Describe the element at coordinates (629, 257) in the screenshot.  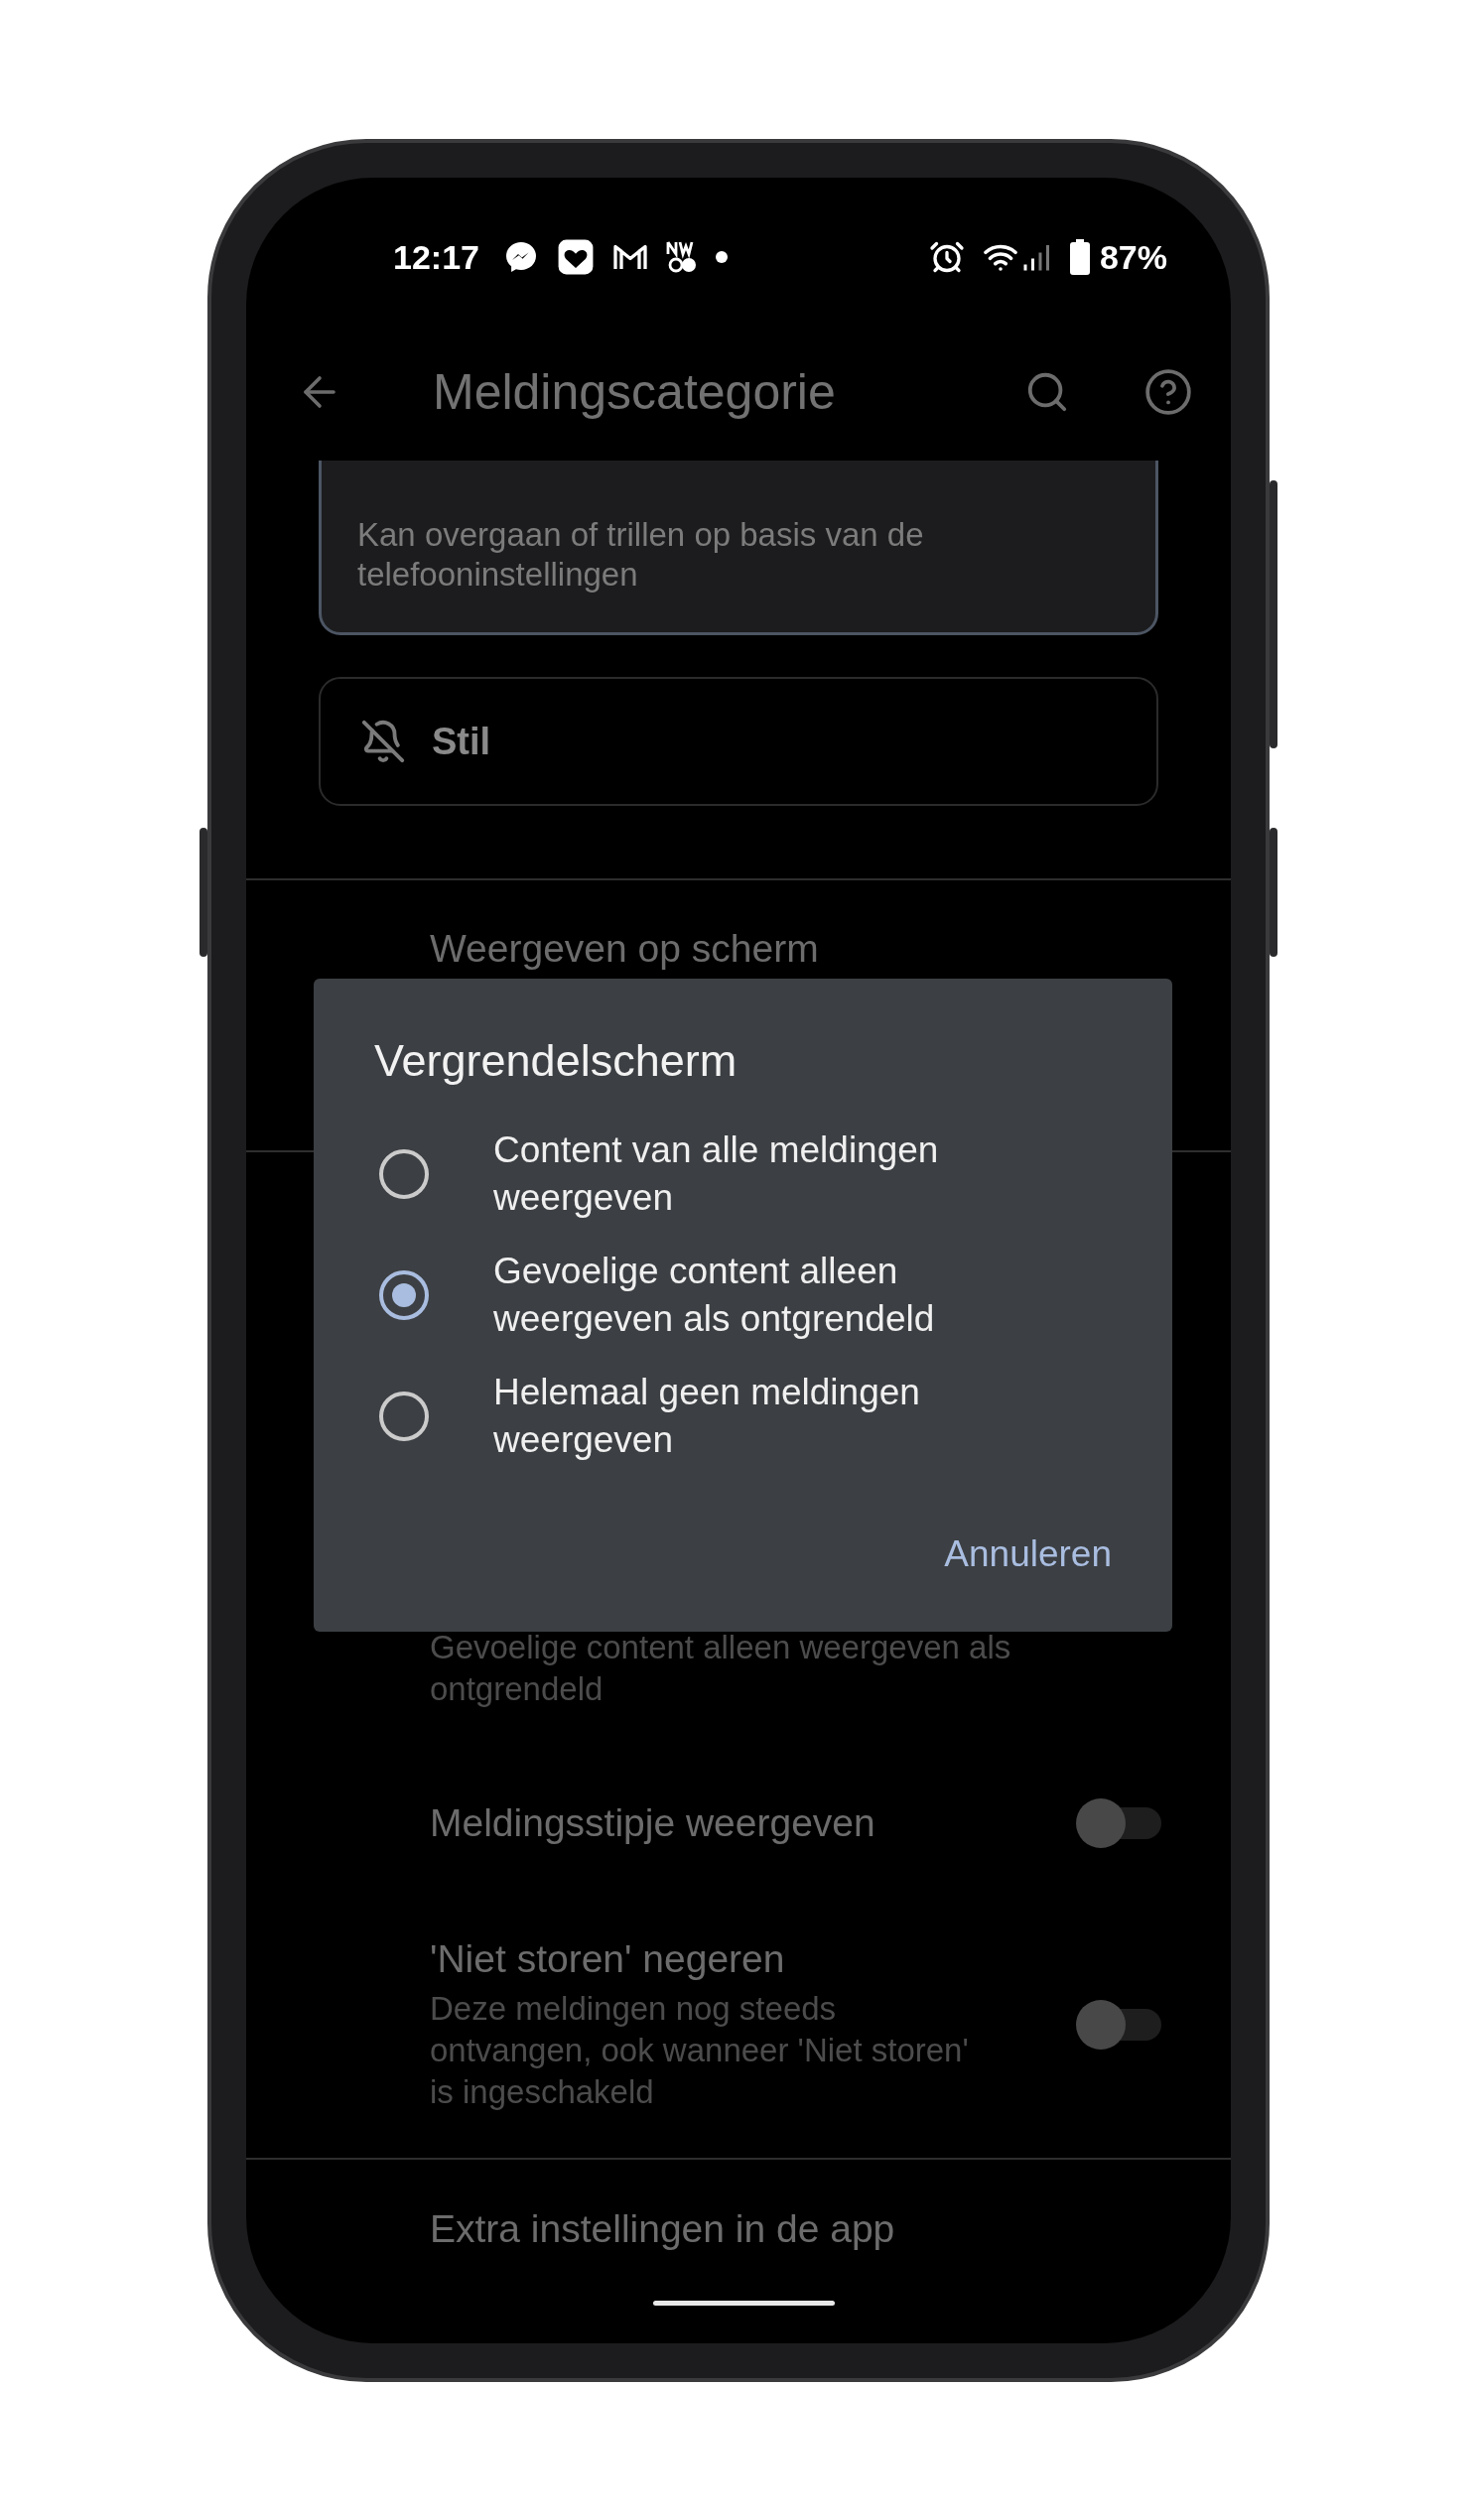
I see `mail-icon` at that location.